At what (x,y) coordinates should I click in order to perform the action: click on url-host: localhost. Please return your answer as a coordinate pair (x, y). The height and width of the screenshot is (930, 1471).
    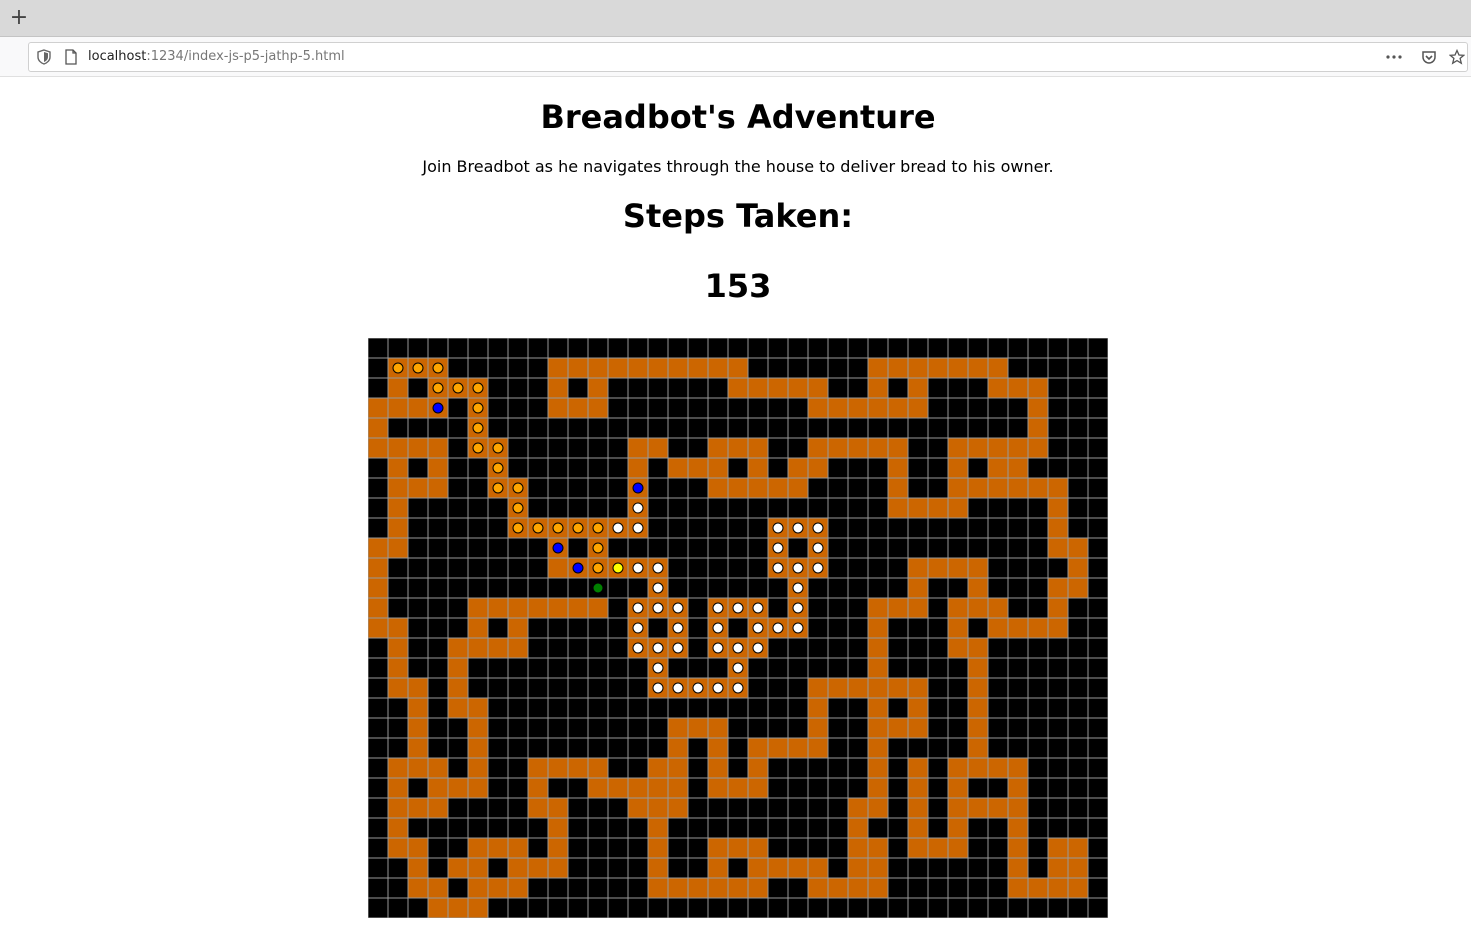
    Looking at the image, I should click on (117, 56).